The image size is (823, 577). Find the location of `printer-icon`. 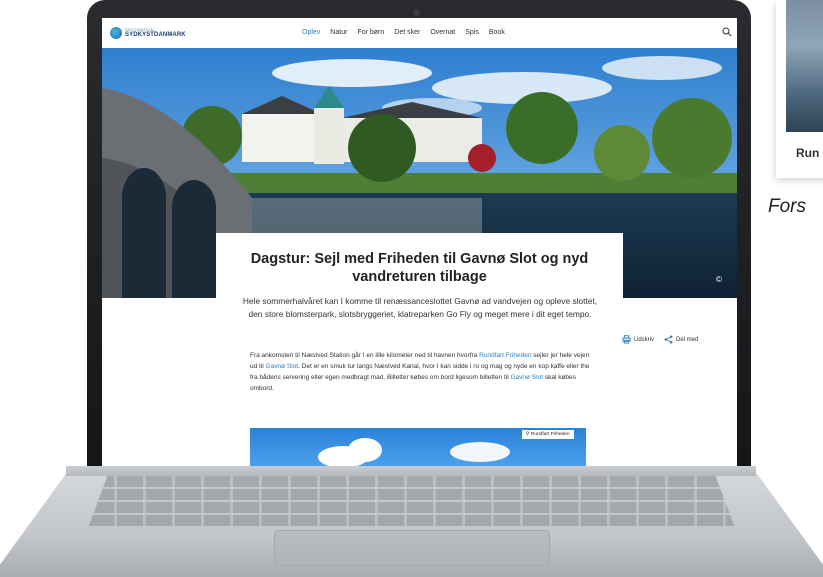

printer-icon is located at coordinates (626, 339).